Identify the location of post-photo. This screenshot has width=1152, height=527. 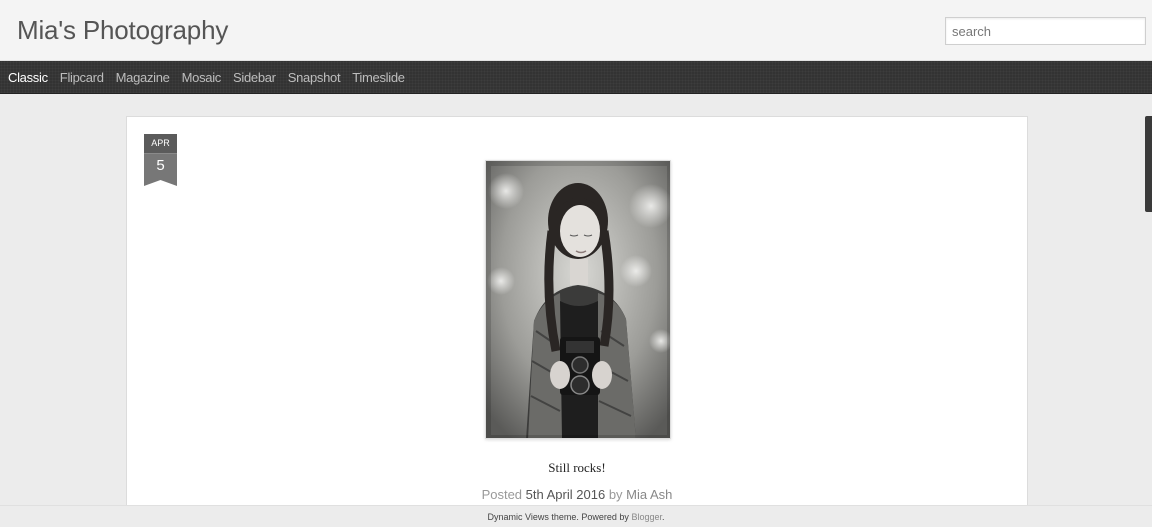
(578, 299).